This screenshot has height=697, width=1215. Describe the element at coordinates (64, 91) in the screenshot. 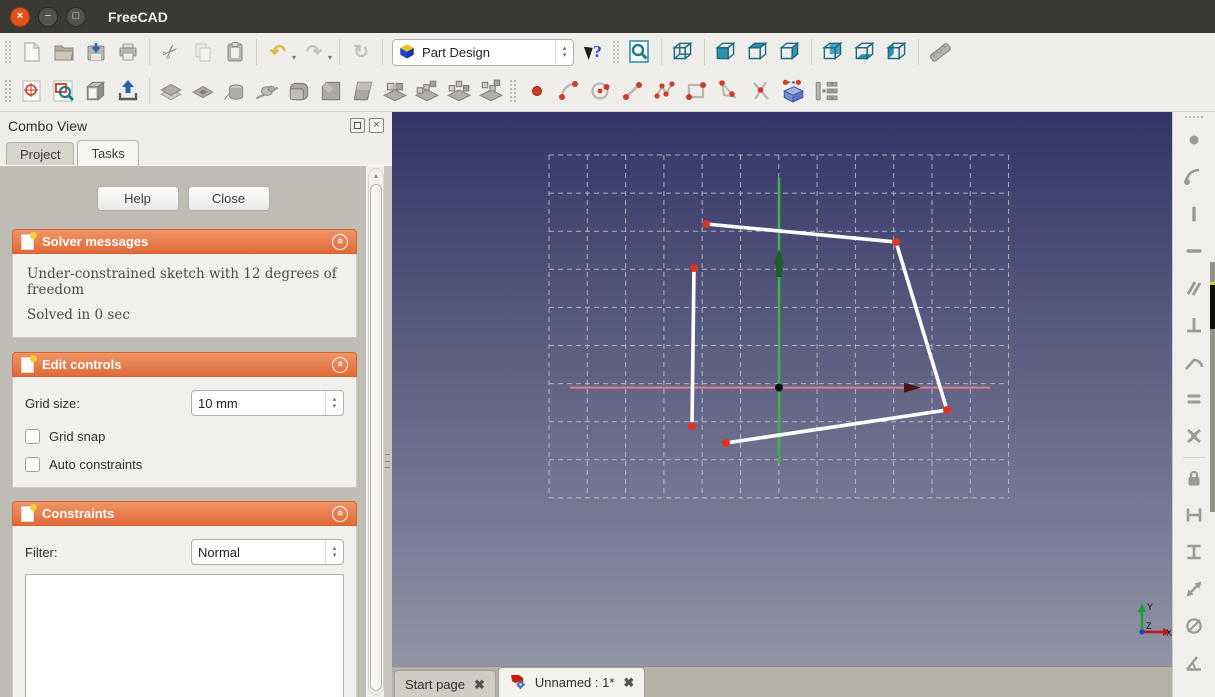

I see `edit-sketch-button` at that location.